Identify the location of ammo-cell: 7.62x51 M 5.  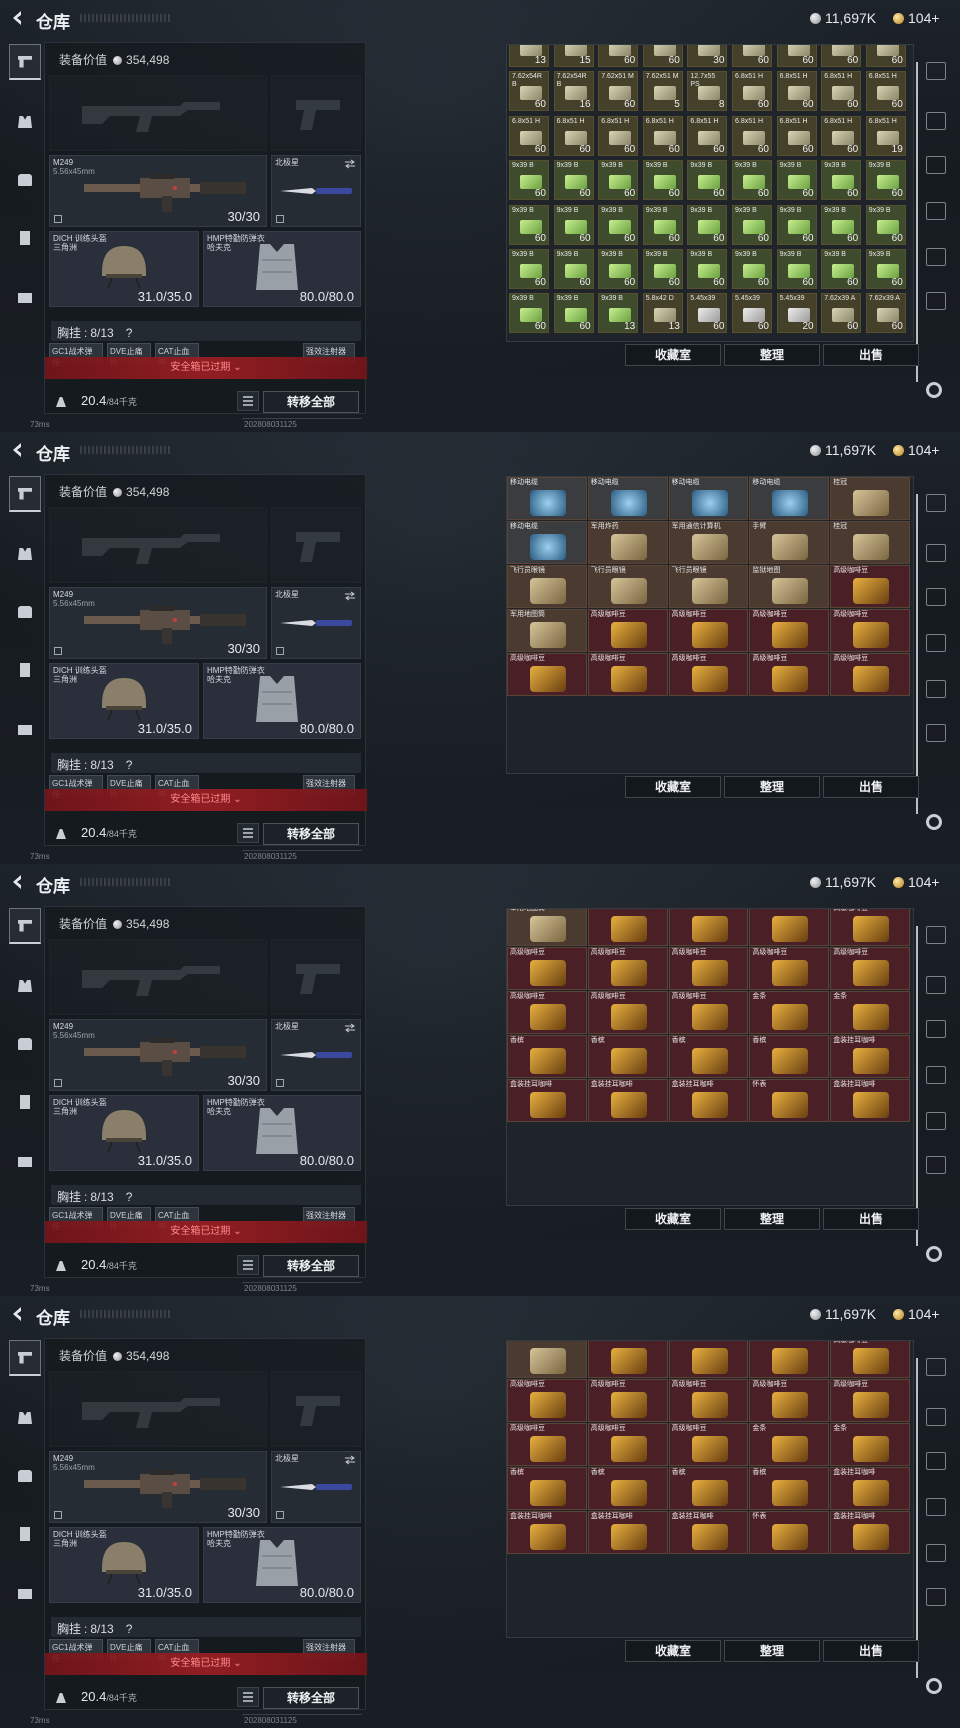
(662, 91).